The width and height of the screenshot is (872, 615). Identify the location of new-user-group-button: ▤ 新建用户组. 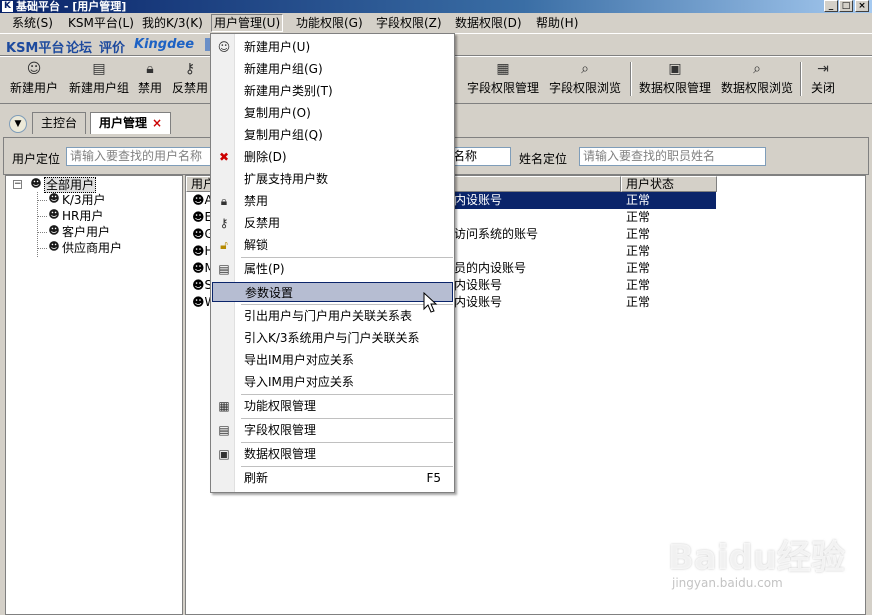
(99, 79).